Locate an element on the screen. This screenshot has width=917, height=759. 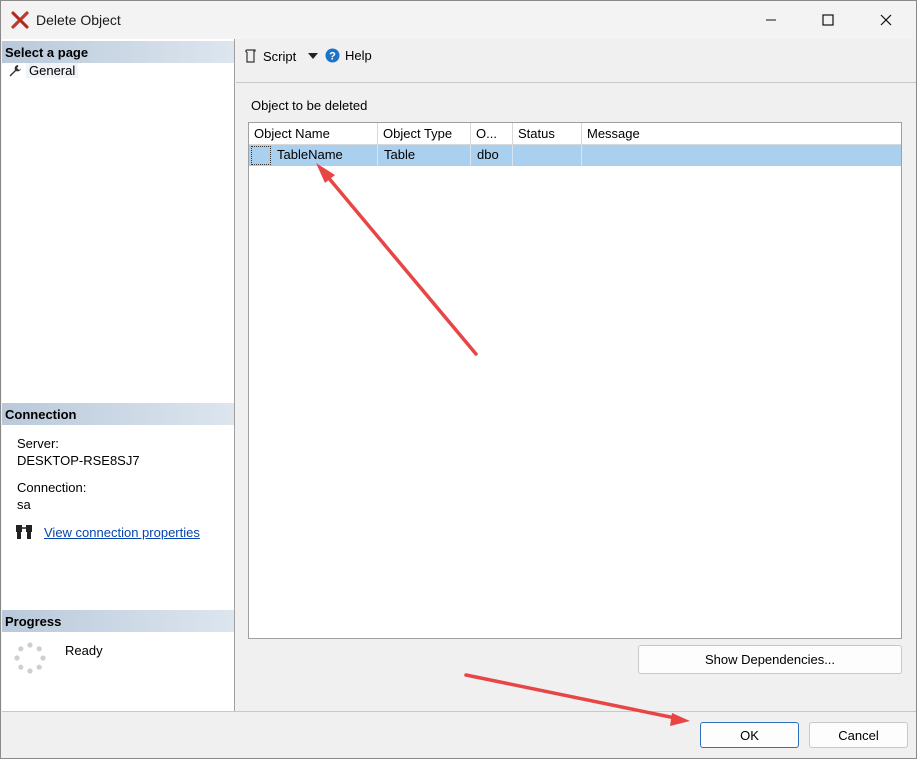
progress-spinner-icon is located at coordinates (30, 658).